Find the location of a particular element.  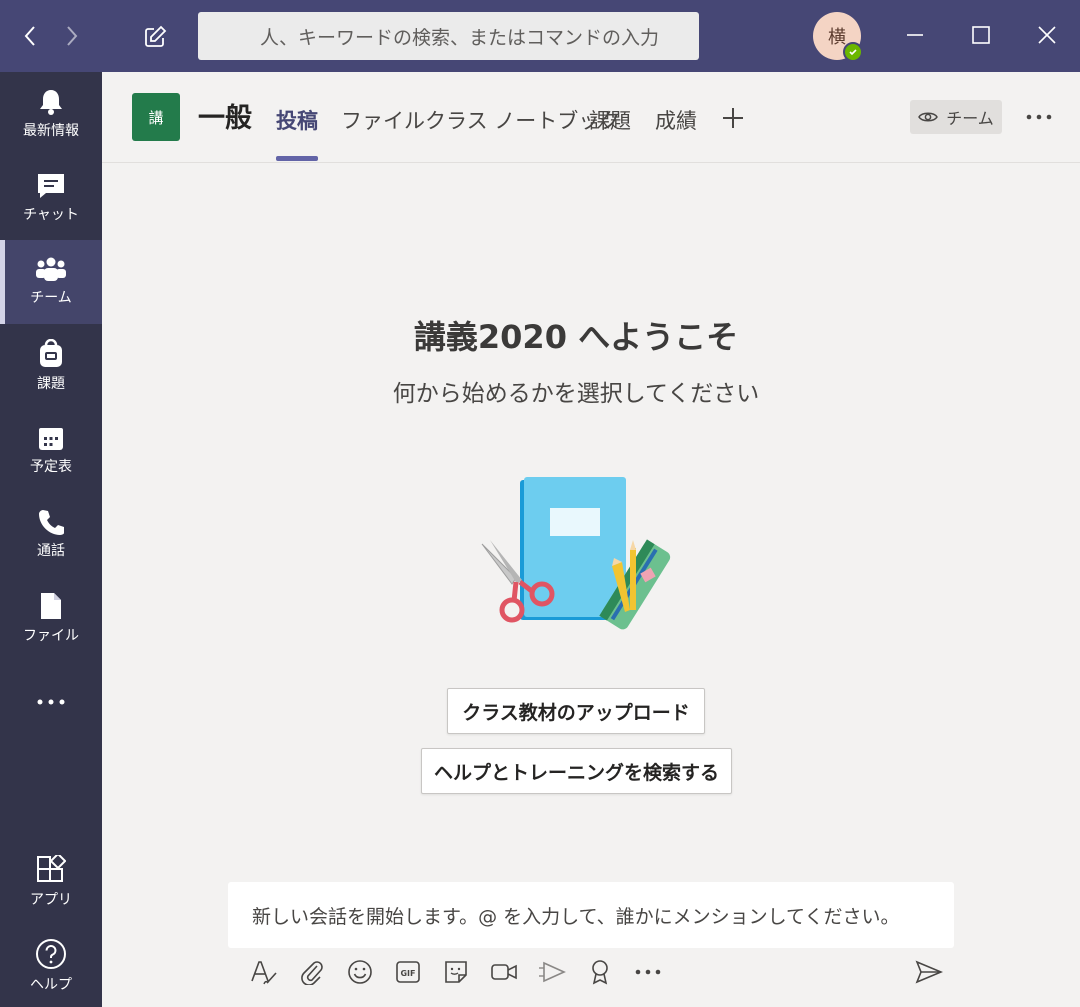

tab-assignments: 課題 is located at coordinates (610, 120).